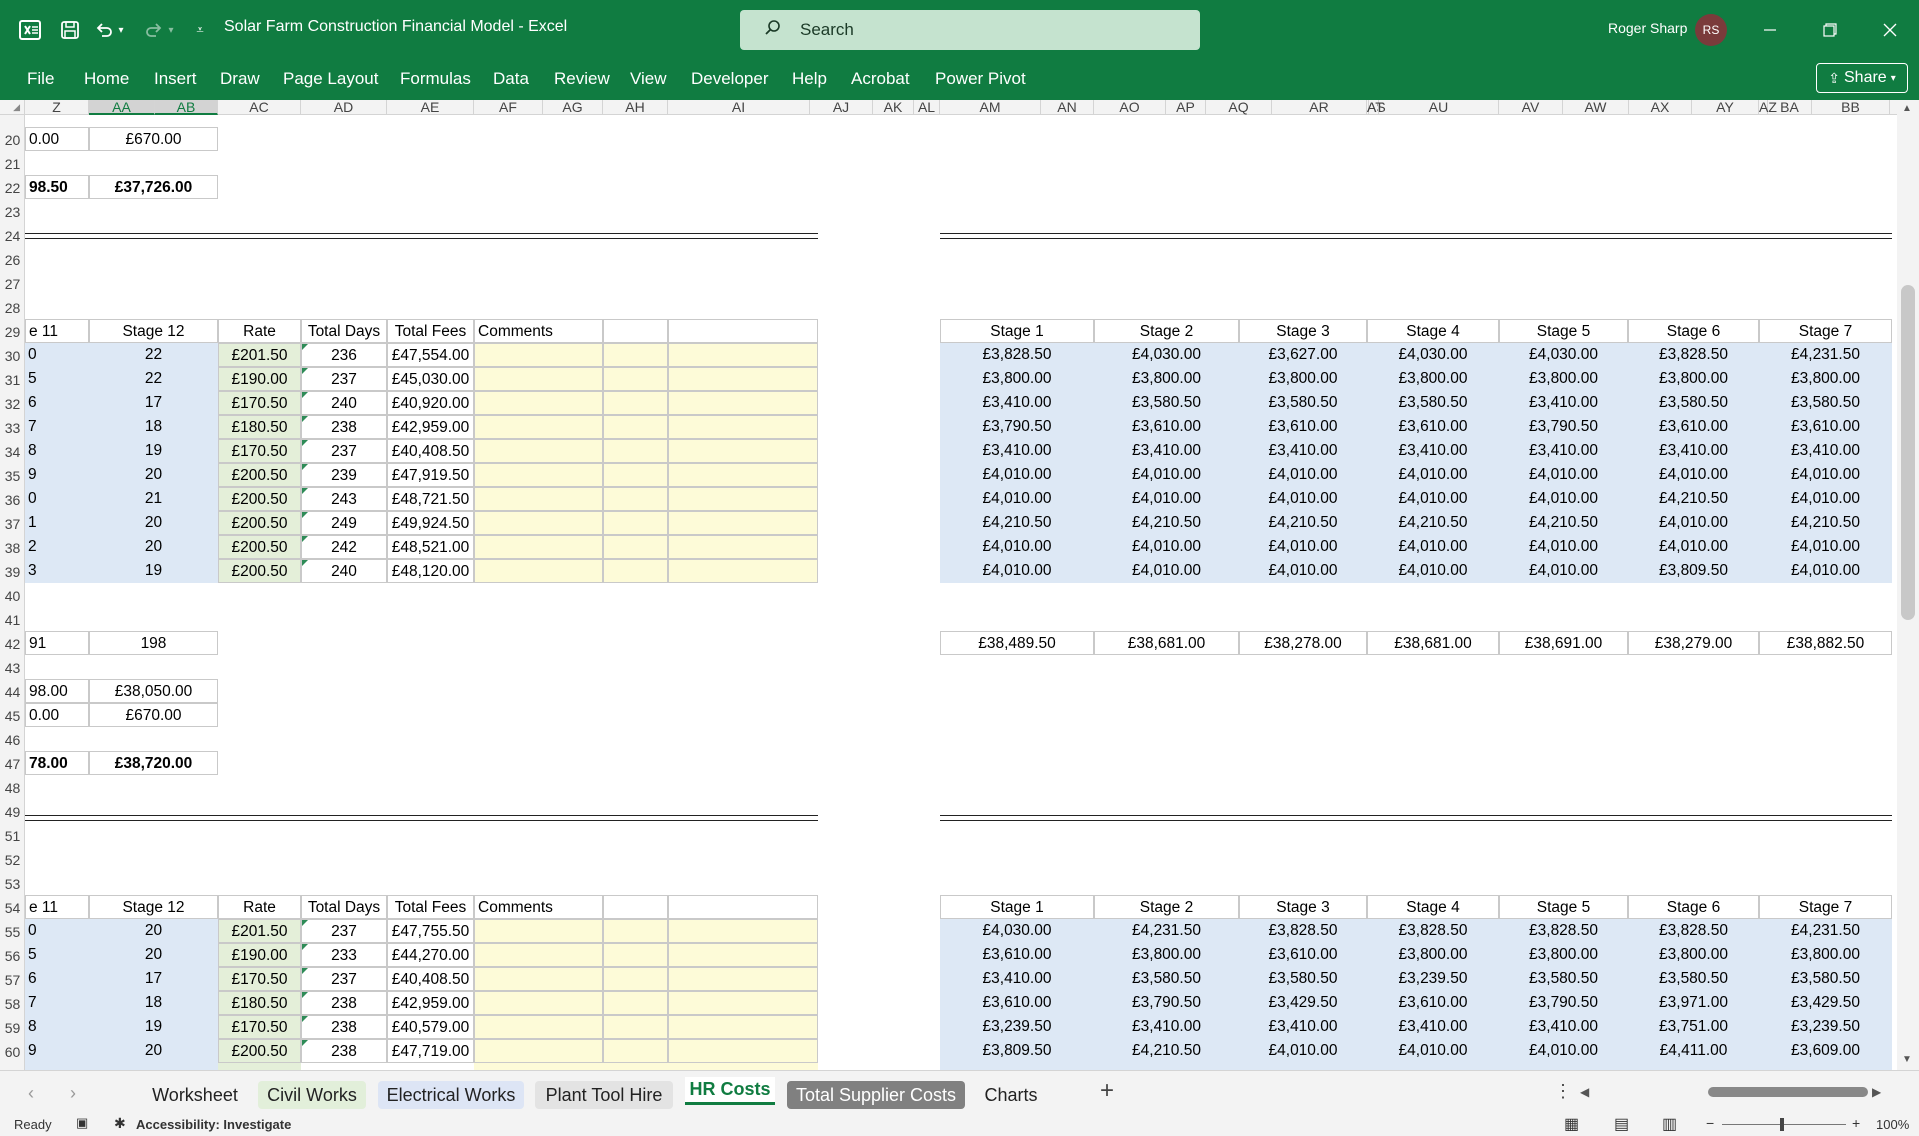 The height and width of the screenshot is (1136, 1919). I want to click on cell: £3,809.50, so click(1017, 1051).